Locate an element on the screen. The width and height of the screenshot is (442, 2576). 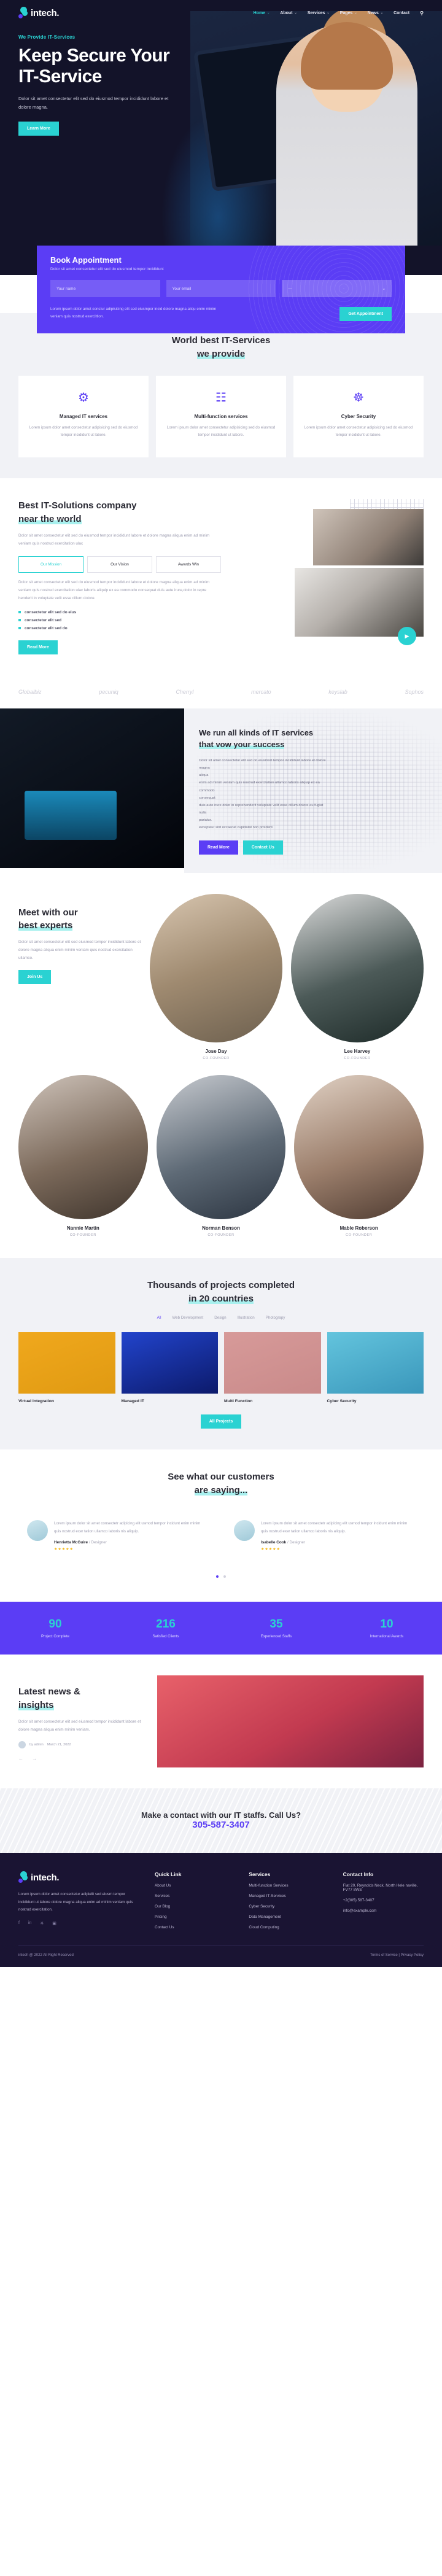
portfolio-item: Managed IT is located at coordinates (169, 1367).